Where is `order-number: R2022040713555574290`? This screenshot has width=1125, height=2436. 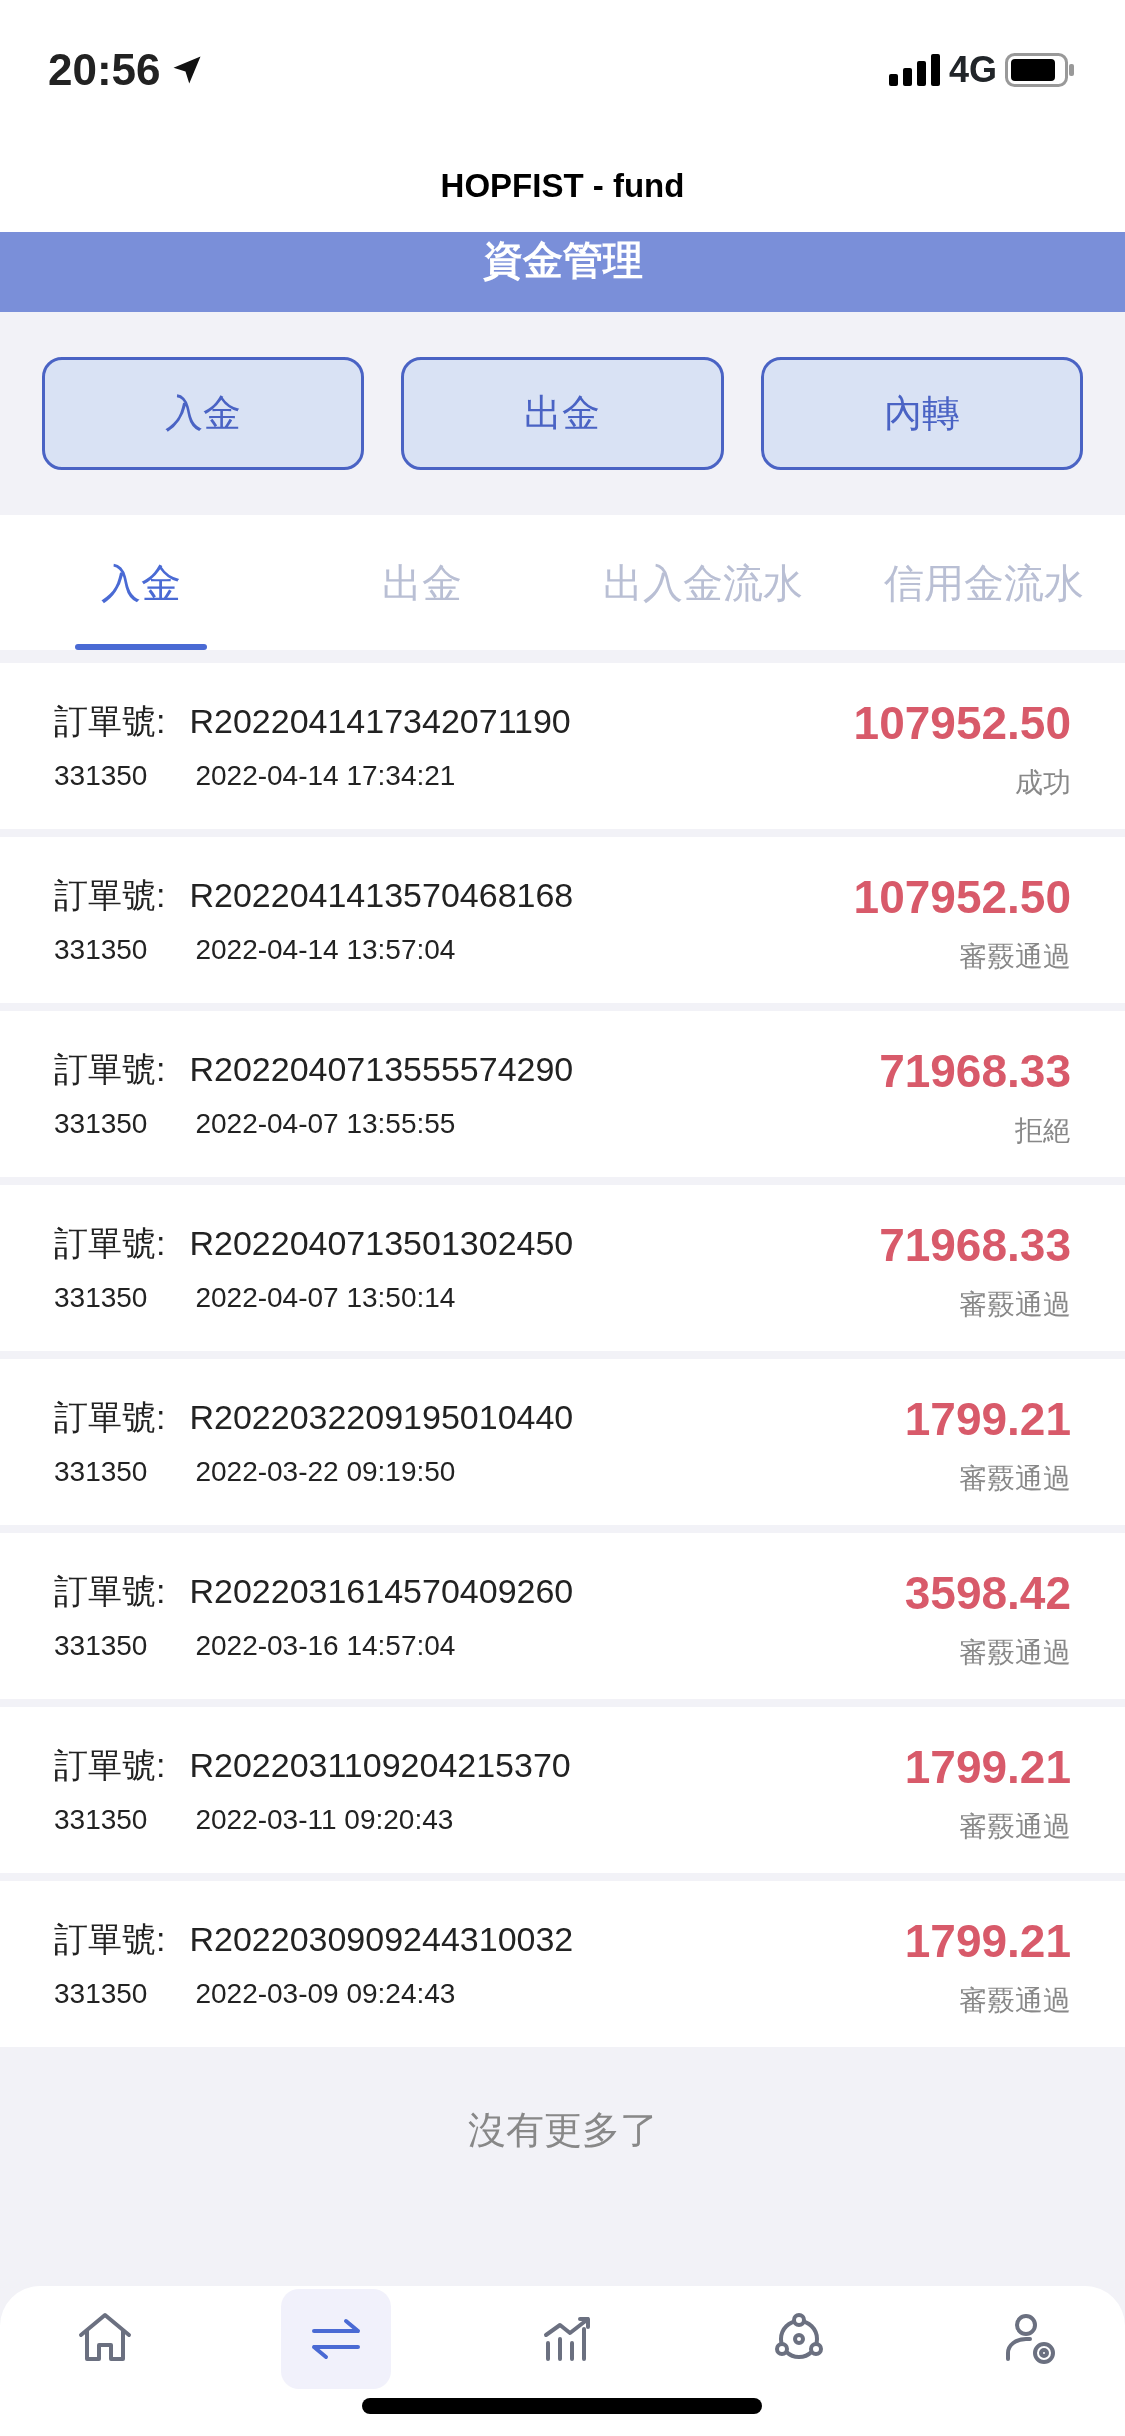 order-number: R2022040713555574290 is located at coordinates (381, 1069).